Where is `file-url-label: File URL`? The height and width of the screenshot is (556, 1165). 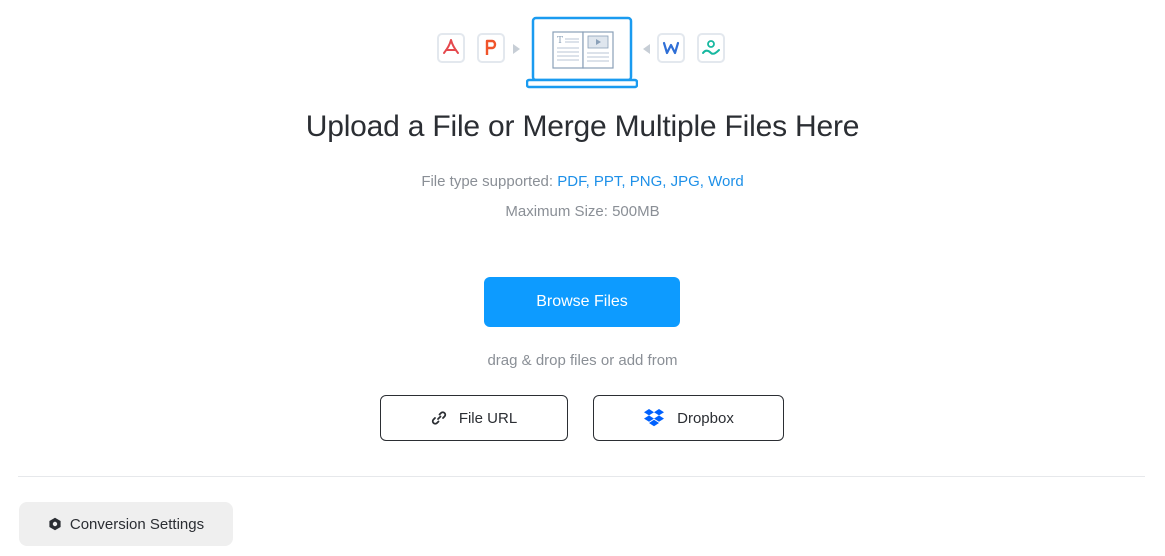
file-url-label: File URL is located at coordinates (488, 418).